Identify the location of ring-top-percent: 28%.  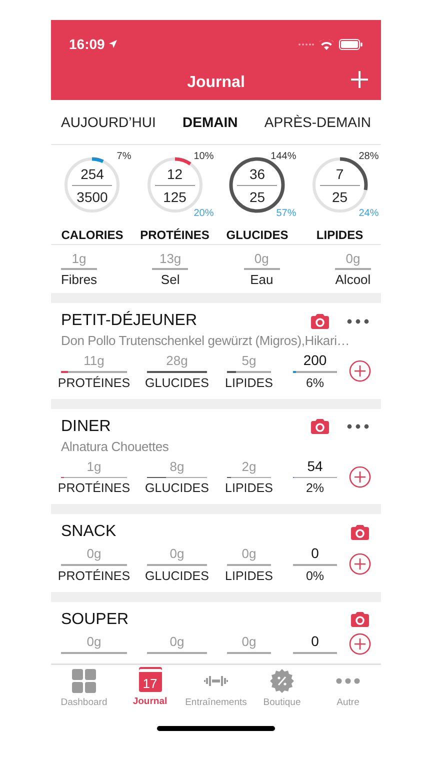
(368, 157).